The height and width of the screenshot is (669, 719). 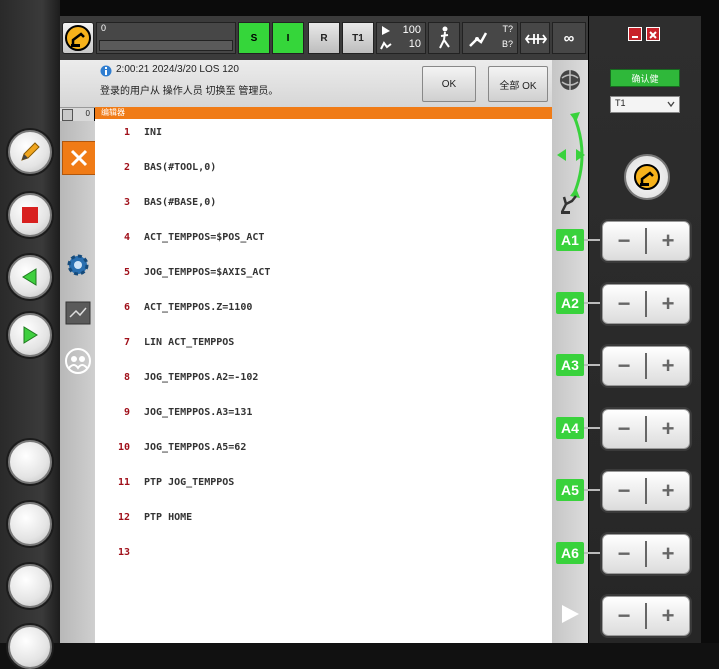 I want to click on line-code: INI, so click(x=153, y=132).